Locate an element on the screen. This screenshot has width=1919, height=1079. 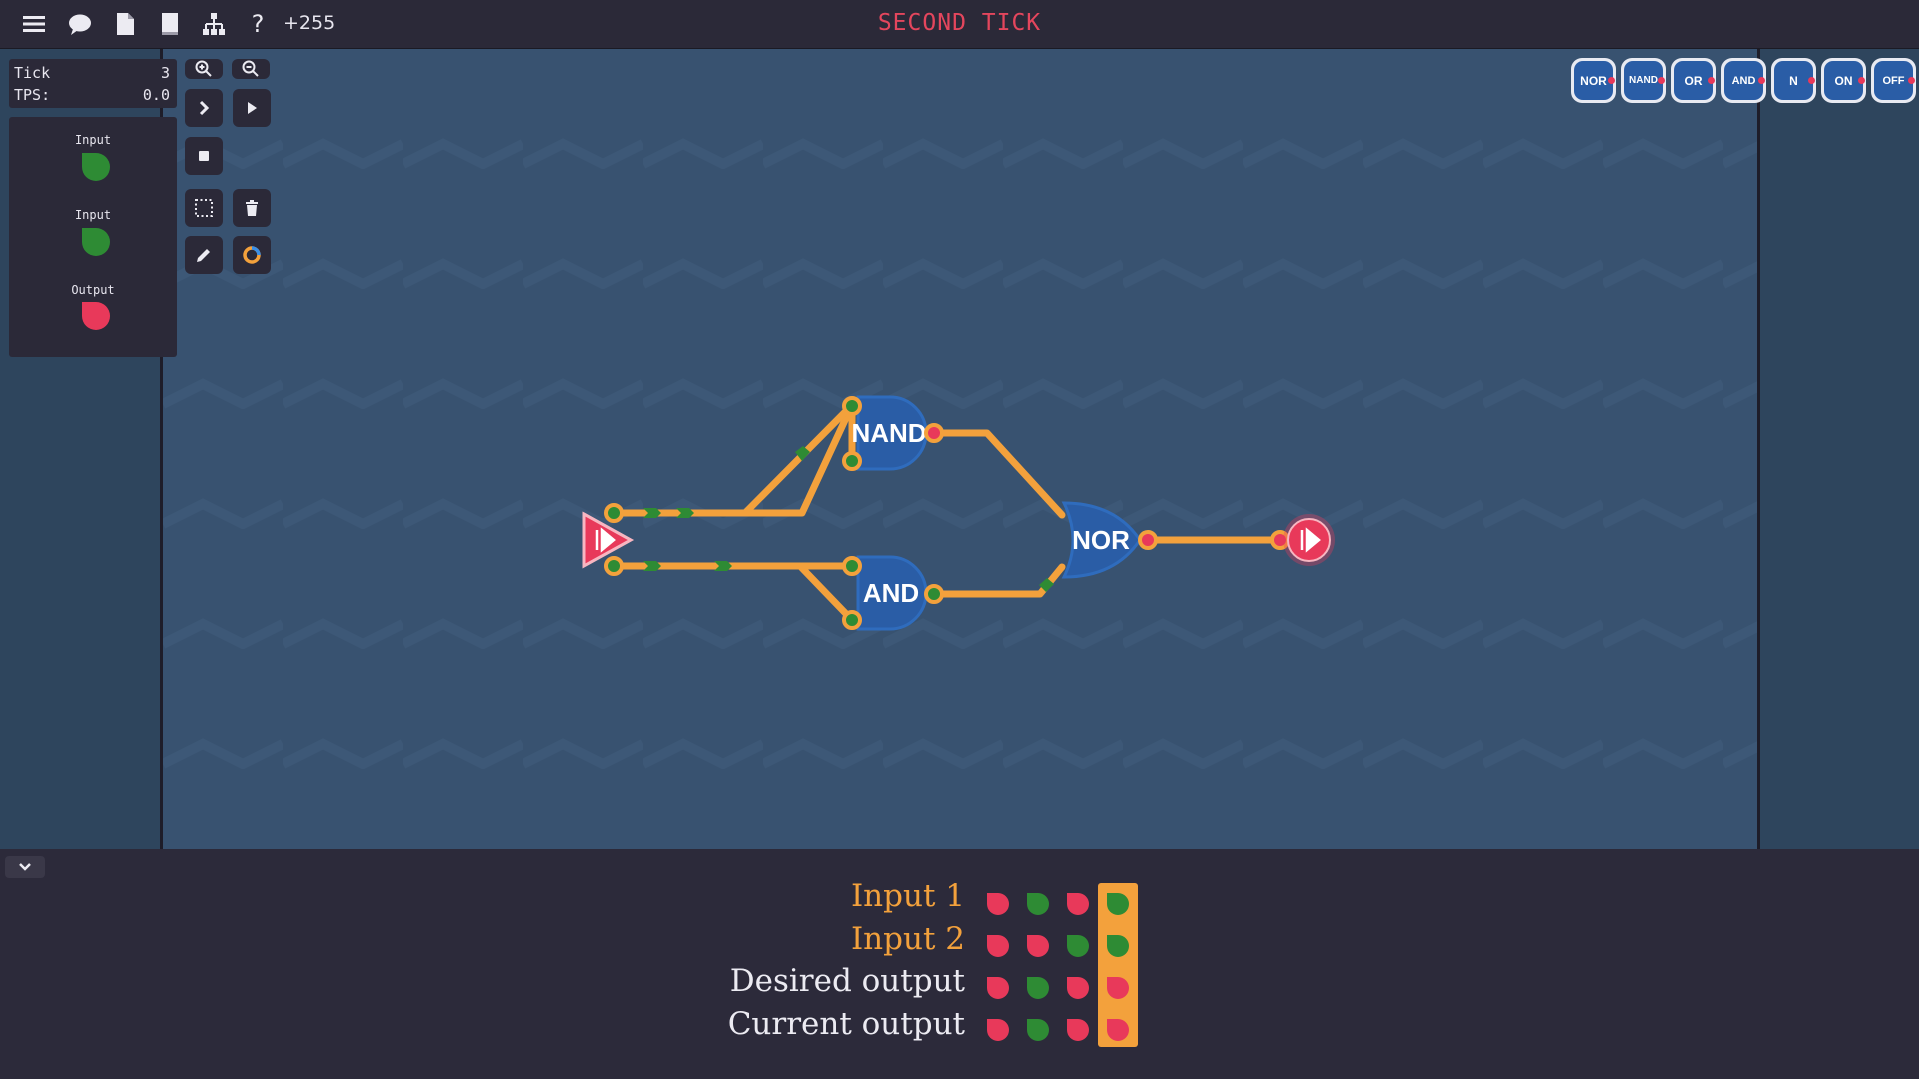
palette-nand: NAND is located at coordinates (1643, 80).